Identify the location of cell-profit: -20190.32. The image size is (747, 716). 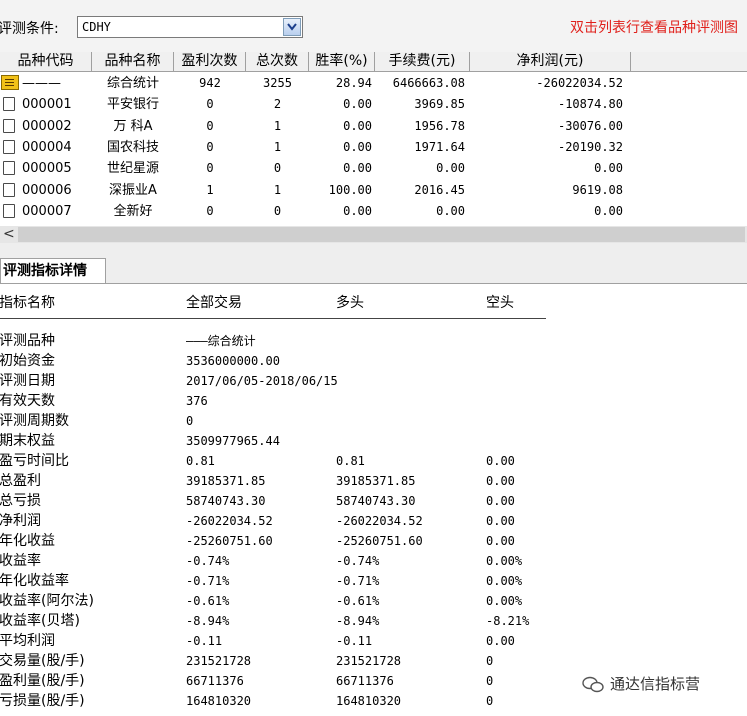
(590, 146).